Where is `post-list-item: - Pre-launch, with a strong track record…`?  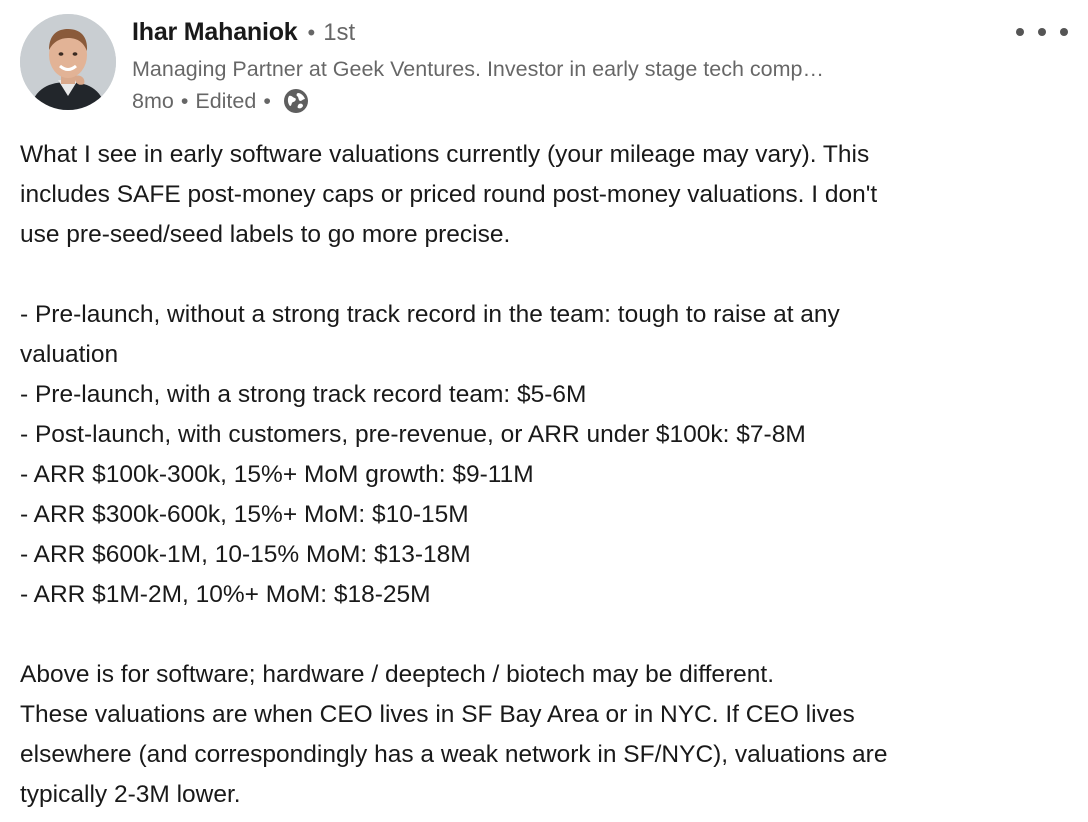 post-list-item: - Pre-launch, with a strong track record… is located at coordinates (303, 394).